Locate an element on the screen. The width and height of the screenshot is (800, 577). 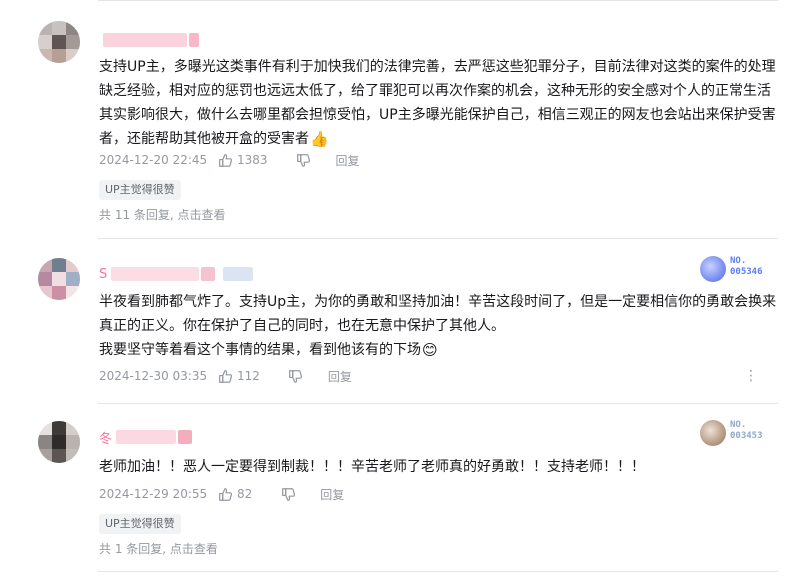
comment-meta: 2024-12-29 20:55 82 回复 is located at coordinates (221, 494).